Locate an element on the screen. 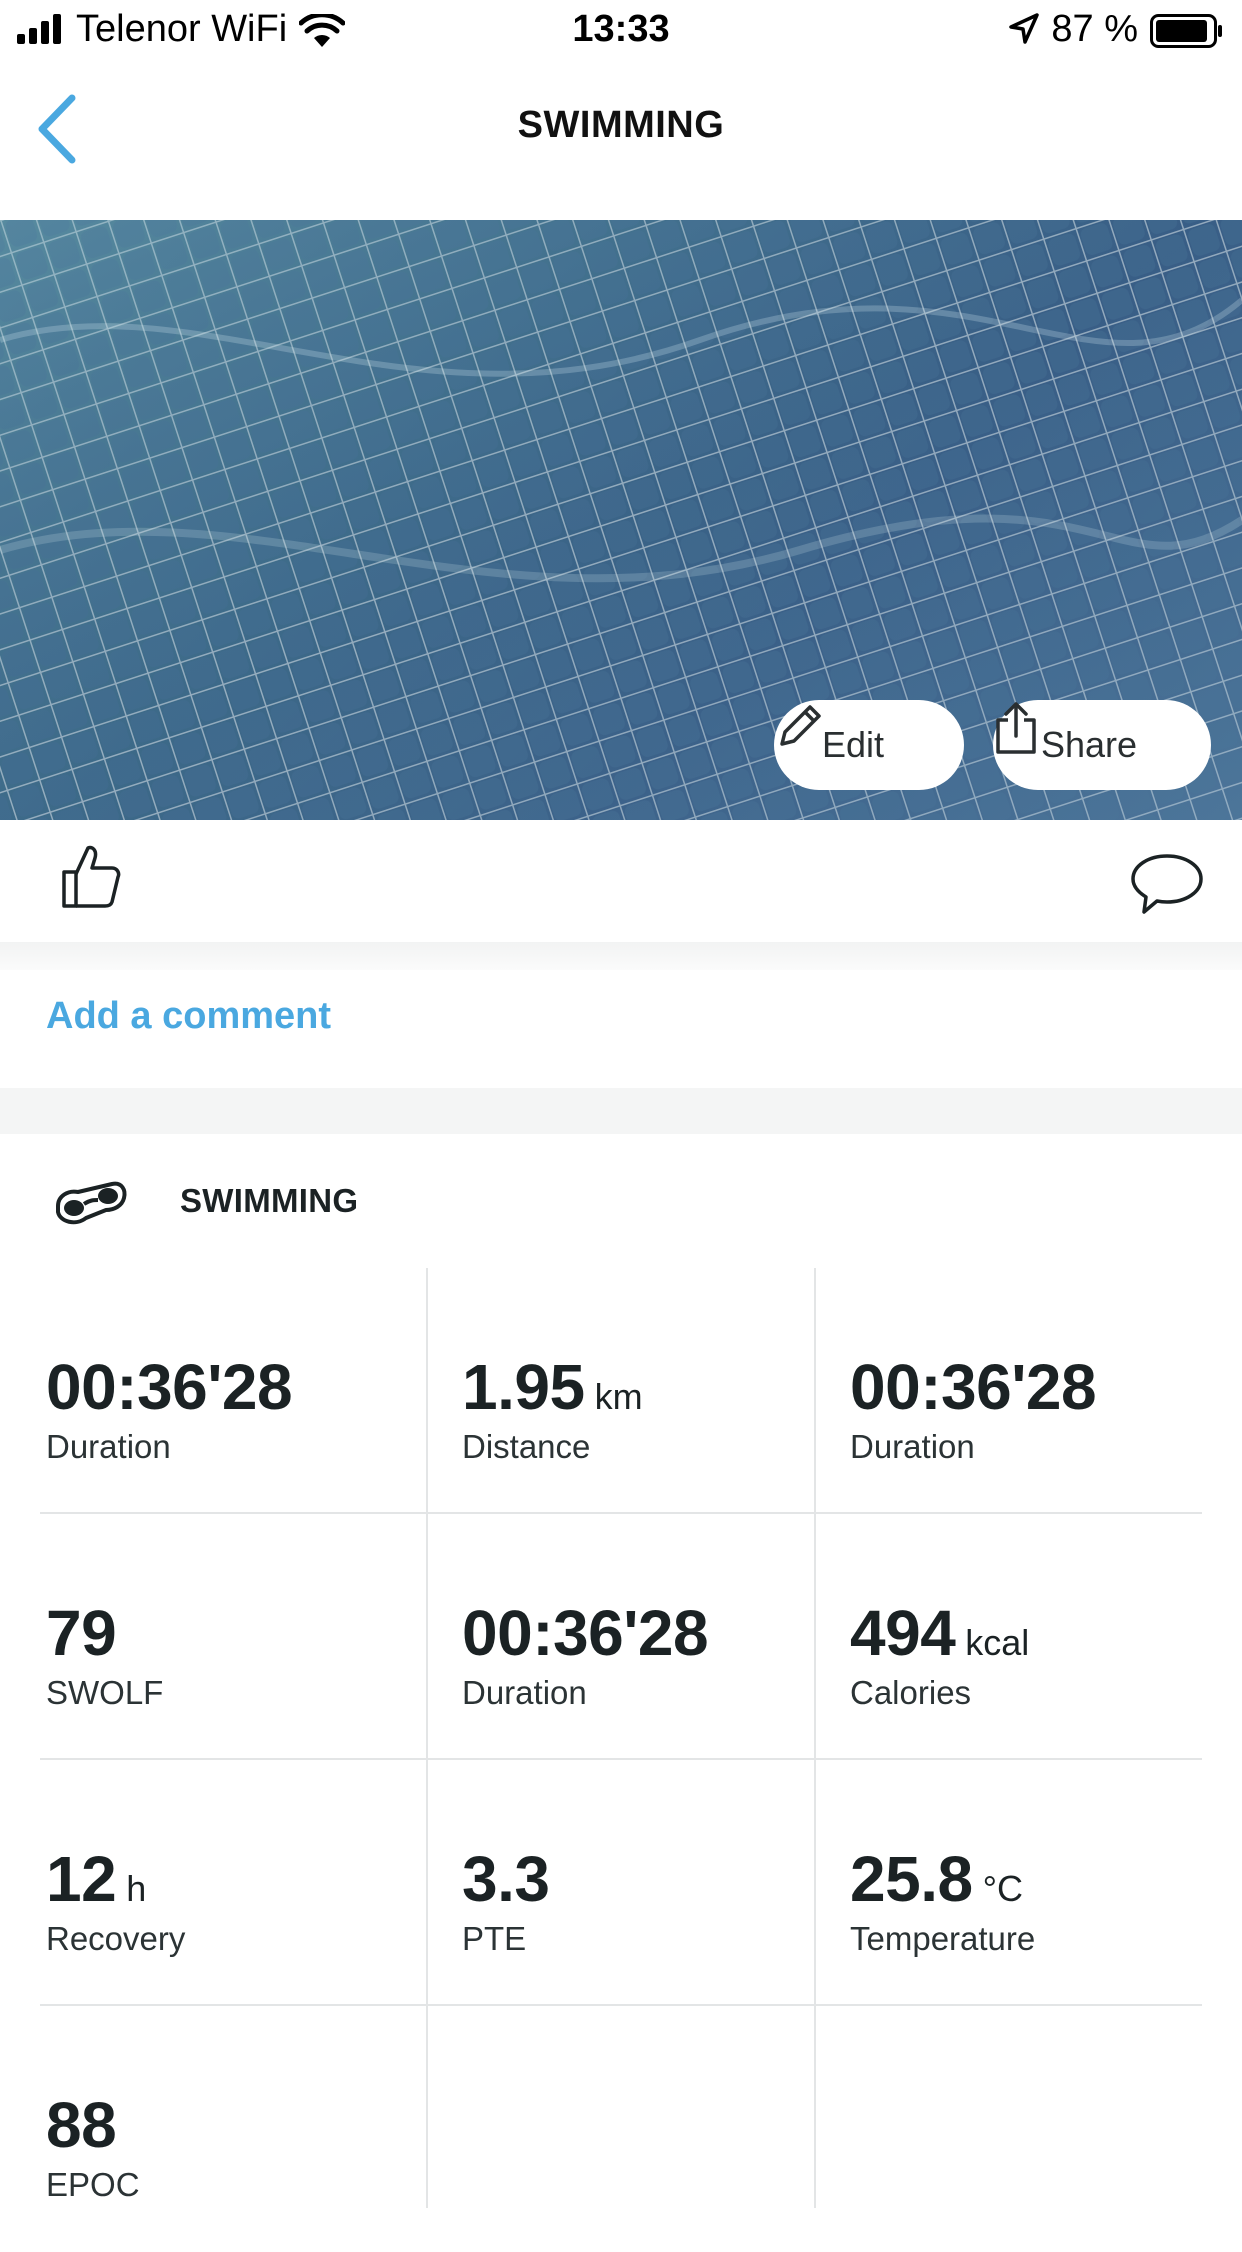 This screenshot has height=2252, width=1242. share-button: Share is located at coordinates (1102, 745).